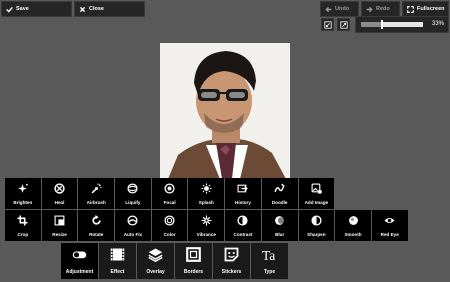  Describe the element at coordinates (79, 254) in the screenshot. I see `toggle-icon` at that location.